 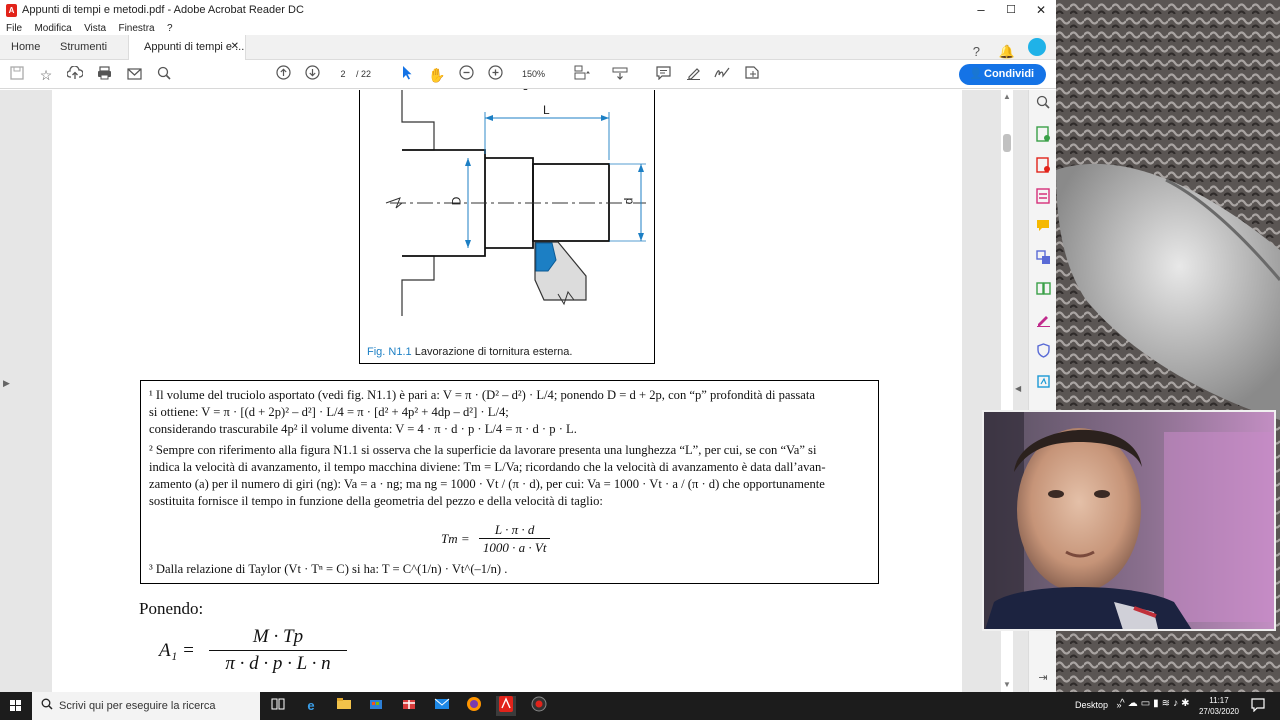 I want to click on share-label: Condividi, so click(x=1009, y=74).